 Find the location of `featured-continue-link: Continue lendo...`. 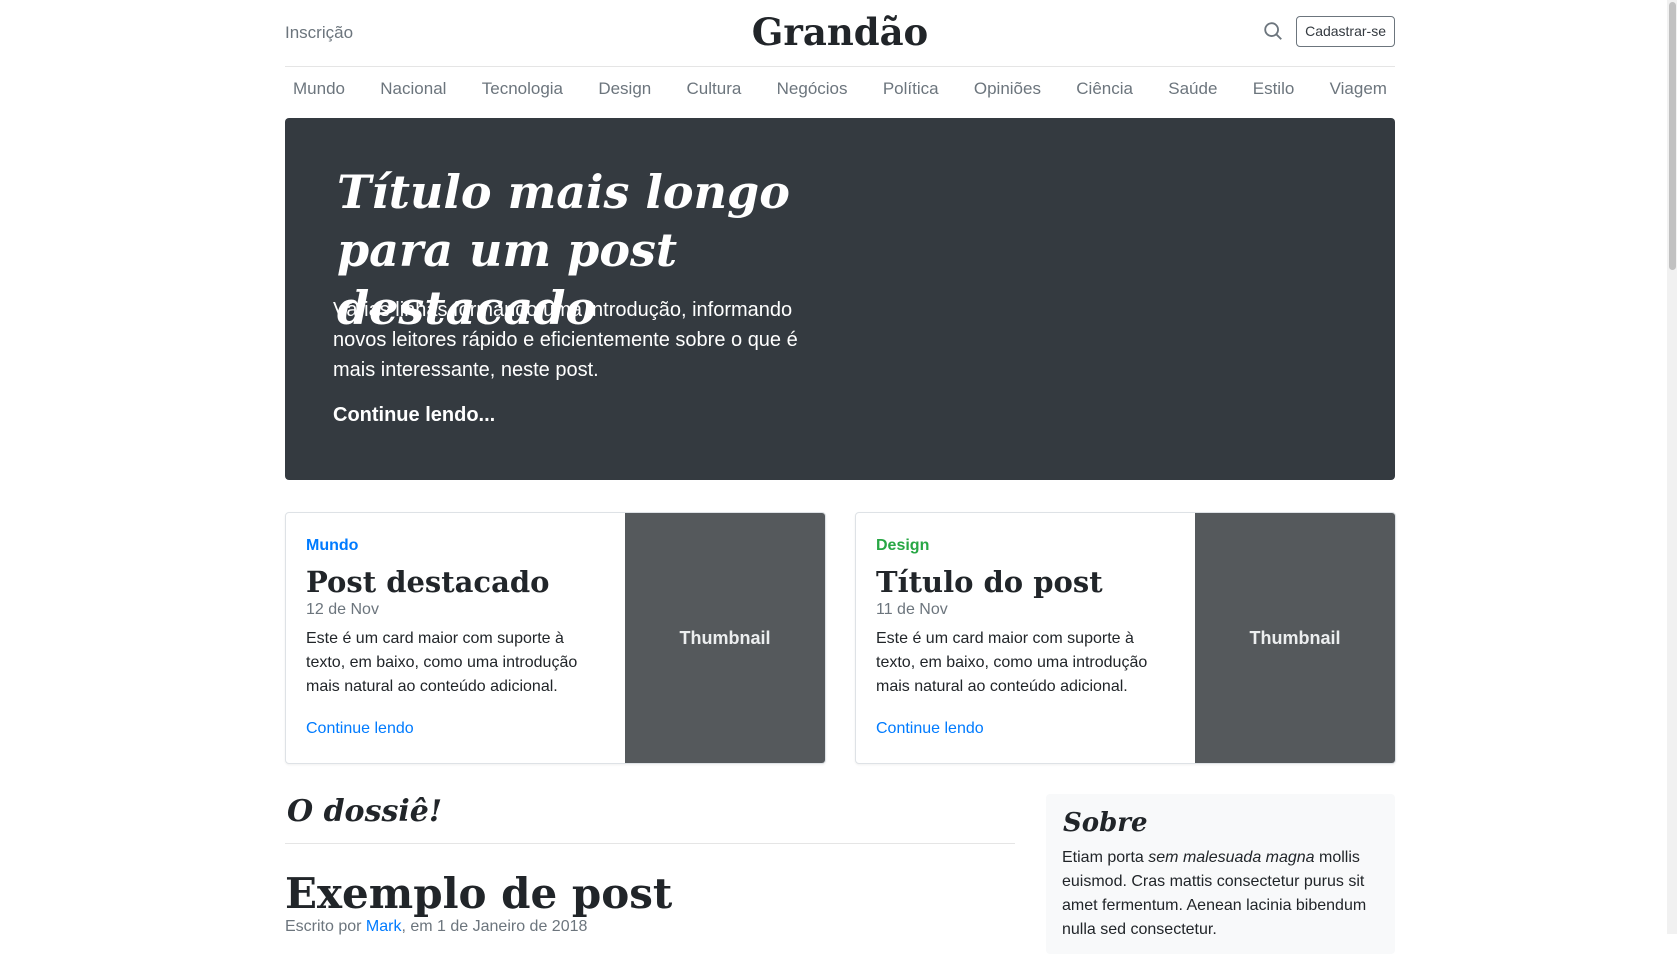

featured-continue-link: Continue lendo... is located at coordinates (414, 415).